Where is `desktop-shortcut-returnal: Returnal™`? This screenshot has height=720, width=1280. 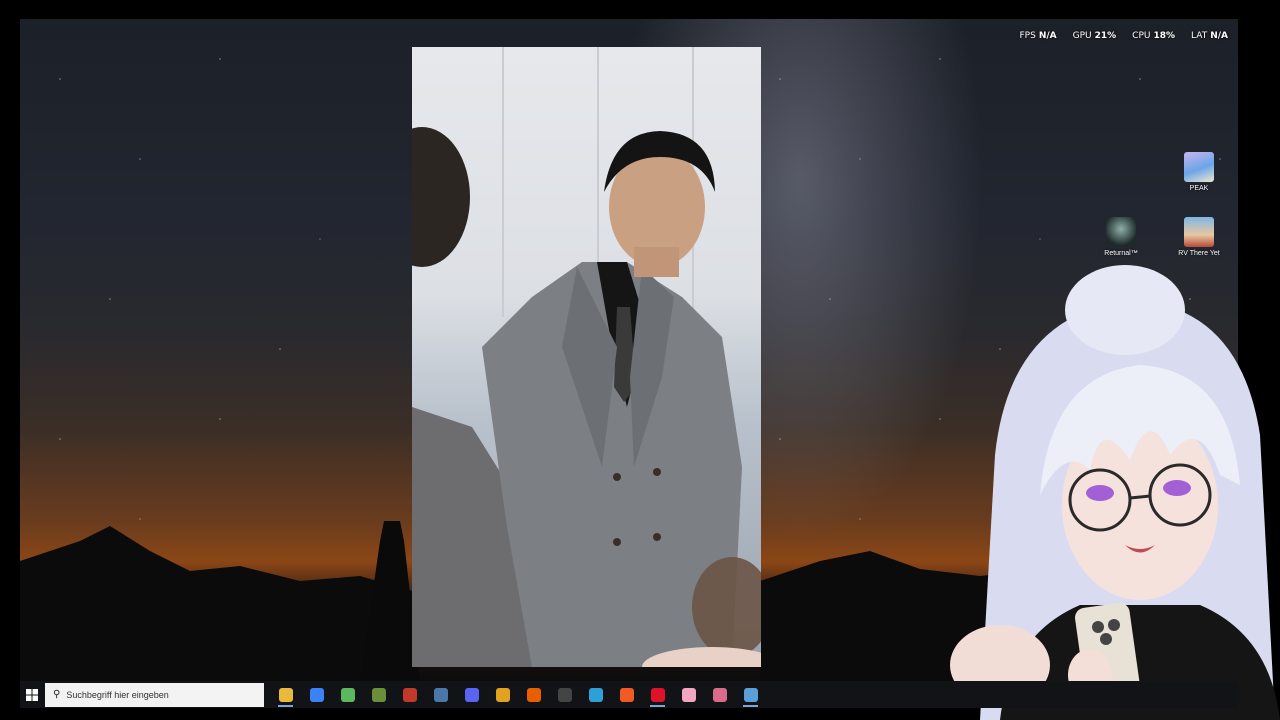 desktop-shortcut-returnal: Returnal™ is located at coordinates (1121, 237).